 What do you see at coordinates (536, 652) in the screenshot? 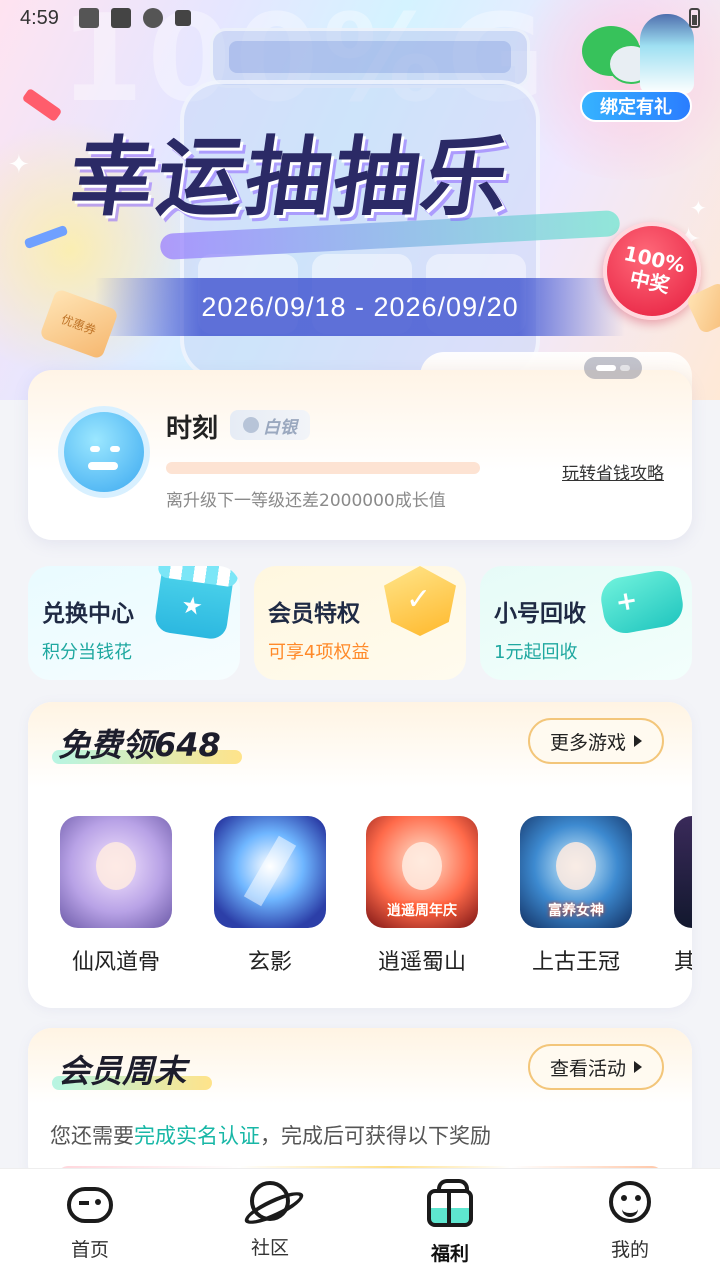
I see `quick-card-subtitle: 1元起回收` at bounding box center [536, 652].